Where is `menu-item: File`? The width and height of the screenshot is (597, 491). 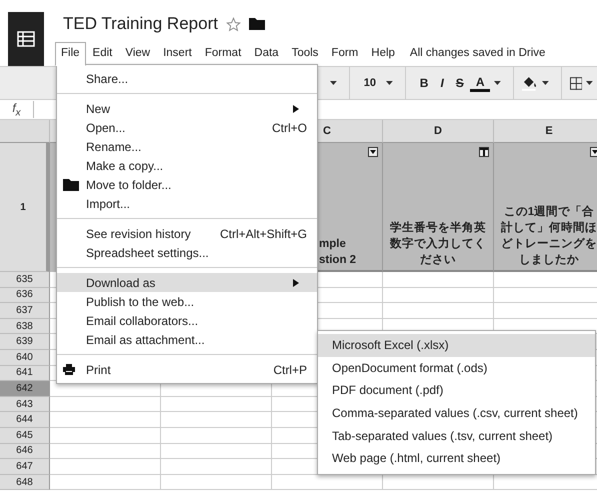 menu-item: File is located at coordinates (70, 54).